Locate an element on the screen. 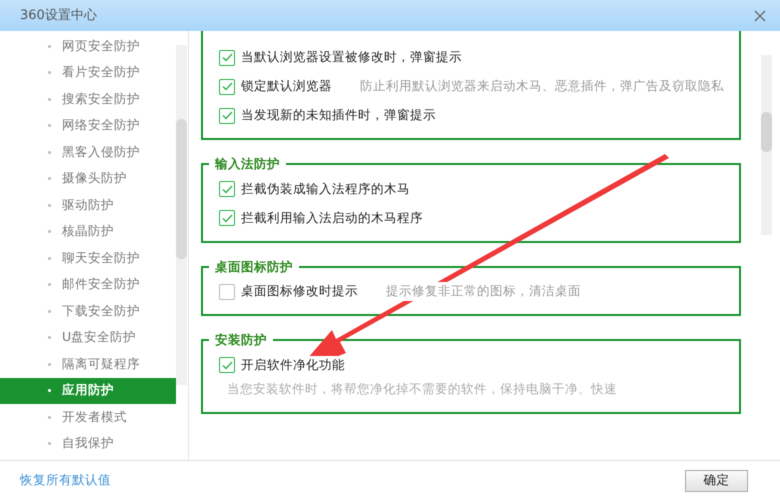  sidebar-item: 隔离可疑程序 is located at coordinates (88, 364).